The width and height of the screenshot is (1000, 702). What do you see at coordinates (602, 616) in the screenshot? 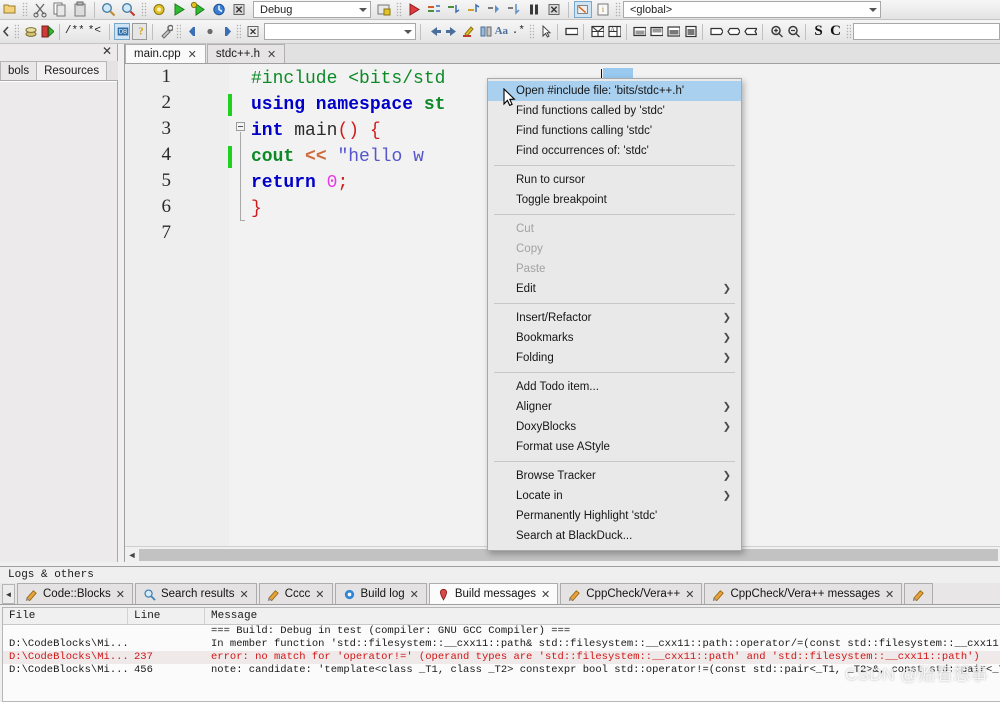
I see `column-header-message: Message` at bounding box center [602, 616].